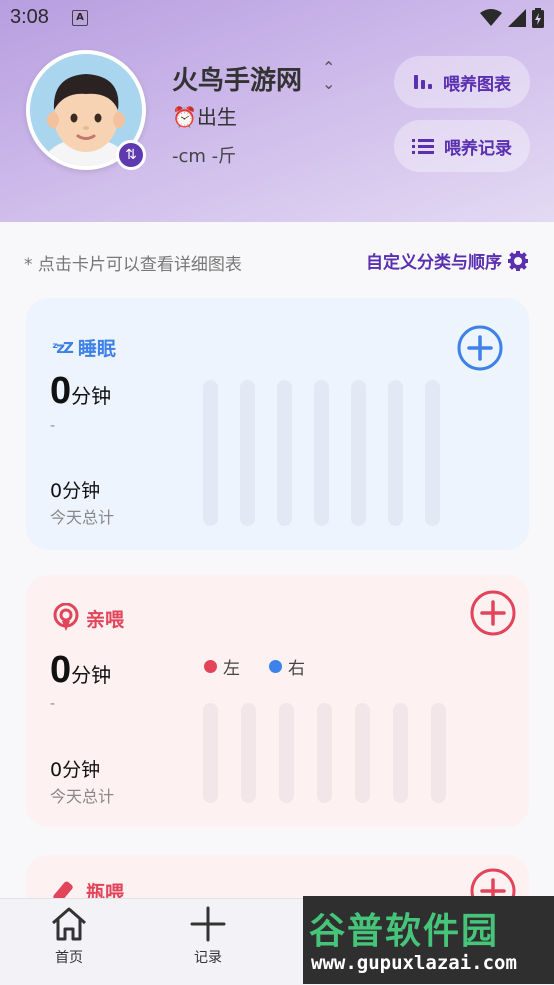 This screenshot has width=554, height=985. I want to click on bottle-icon, so click(63, 889).